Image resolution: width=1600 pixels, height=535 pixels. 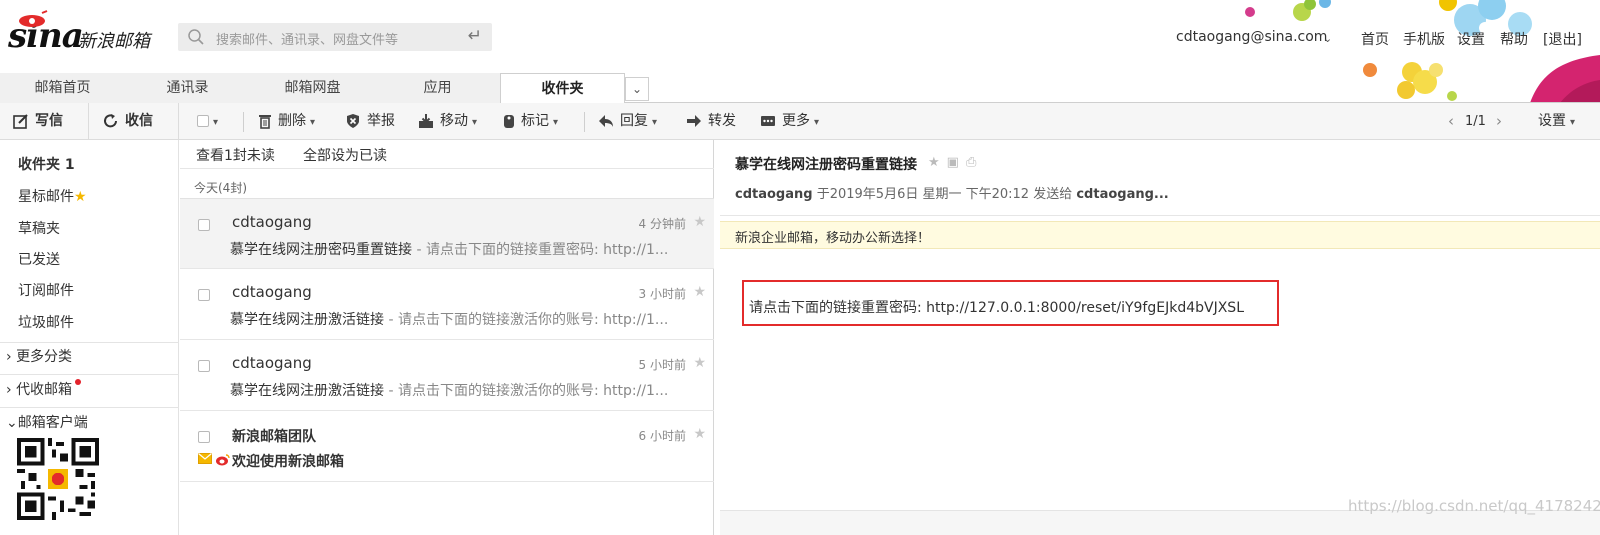 I want to click on chevron-right-icon: ›, so click(x=9, y=357).